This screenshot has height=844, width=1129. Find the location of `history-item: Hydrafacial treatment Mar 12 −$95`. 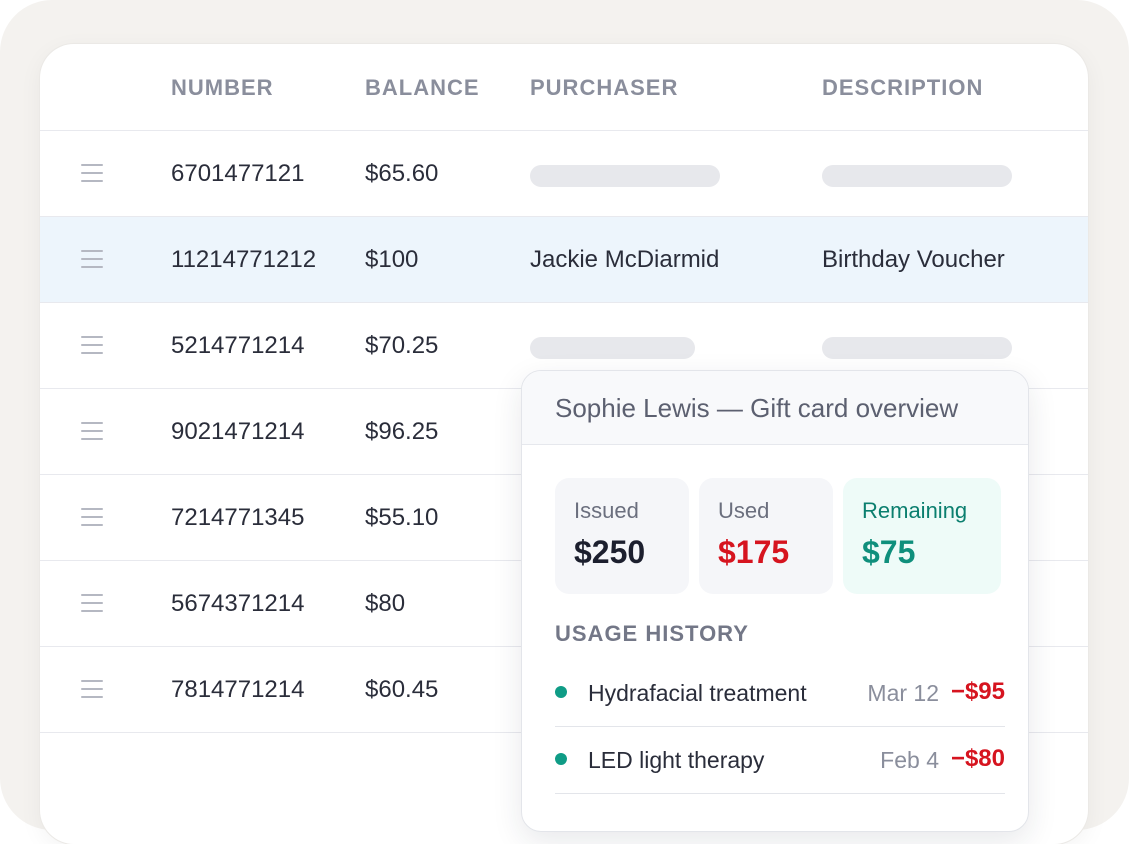

history-item: Hydrafacial treatment Mar 12 −$95 is located at coordinates (780, 693).